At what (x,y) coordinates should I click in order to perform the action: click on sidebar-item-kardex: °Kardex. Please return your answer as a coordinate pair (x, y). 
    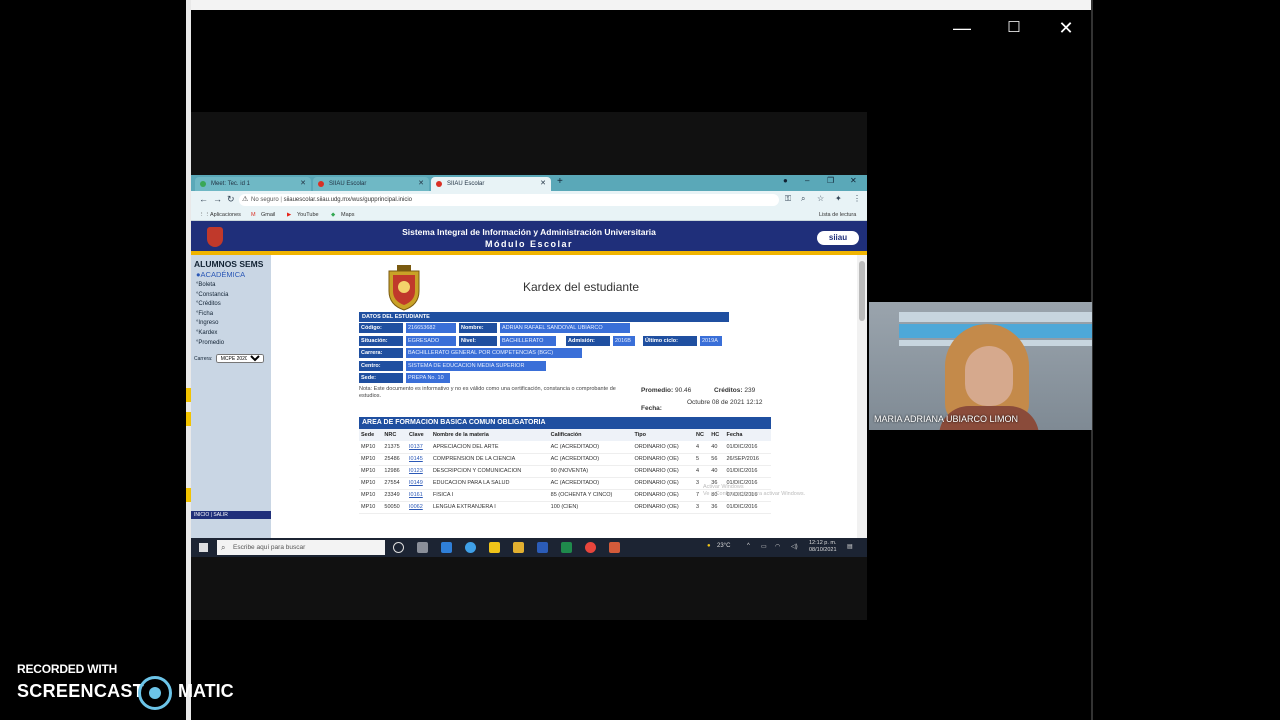
    Looking at the image, I should click on (231, 334).